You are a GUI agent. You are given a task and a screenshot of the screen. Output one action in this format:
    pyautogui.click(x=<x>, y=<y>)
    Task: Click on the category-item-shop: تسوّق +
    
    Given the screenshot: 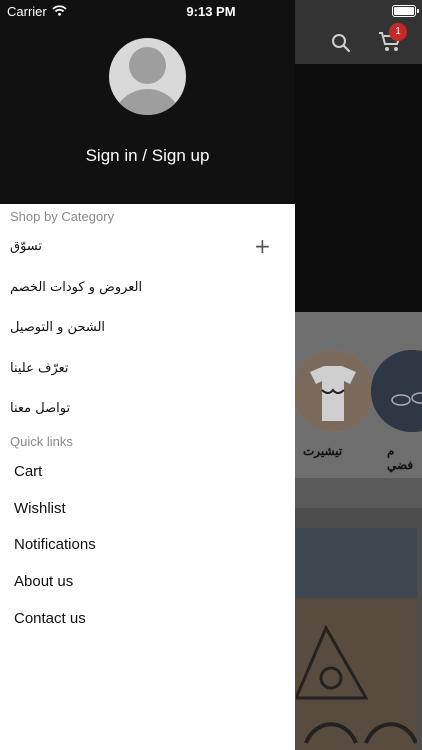 What is the action you would take?
    pyautogui.click(x=147, y=248)
    